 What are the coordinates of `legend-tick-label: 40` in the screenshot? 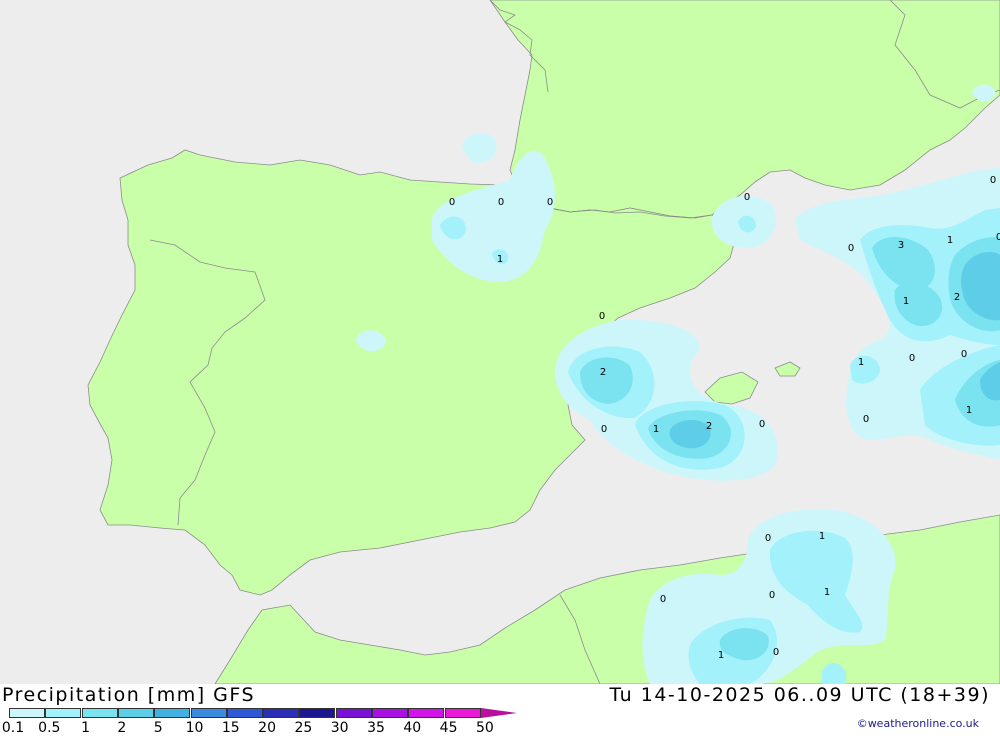 It's located at (412, 728).